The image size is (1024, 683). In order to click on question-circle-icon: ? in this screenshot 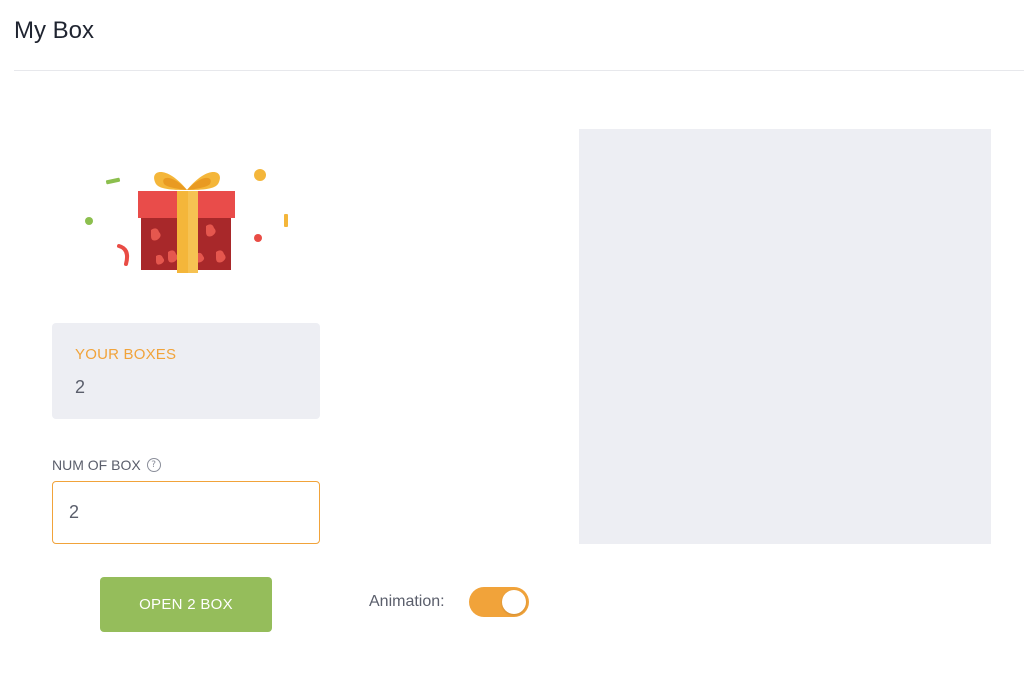, I will do `click(153, 465)`.